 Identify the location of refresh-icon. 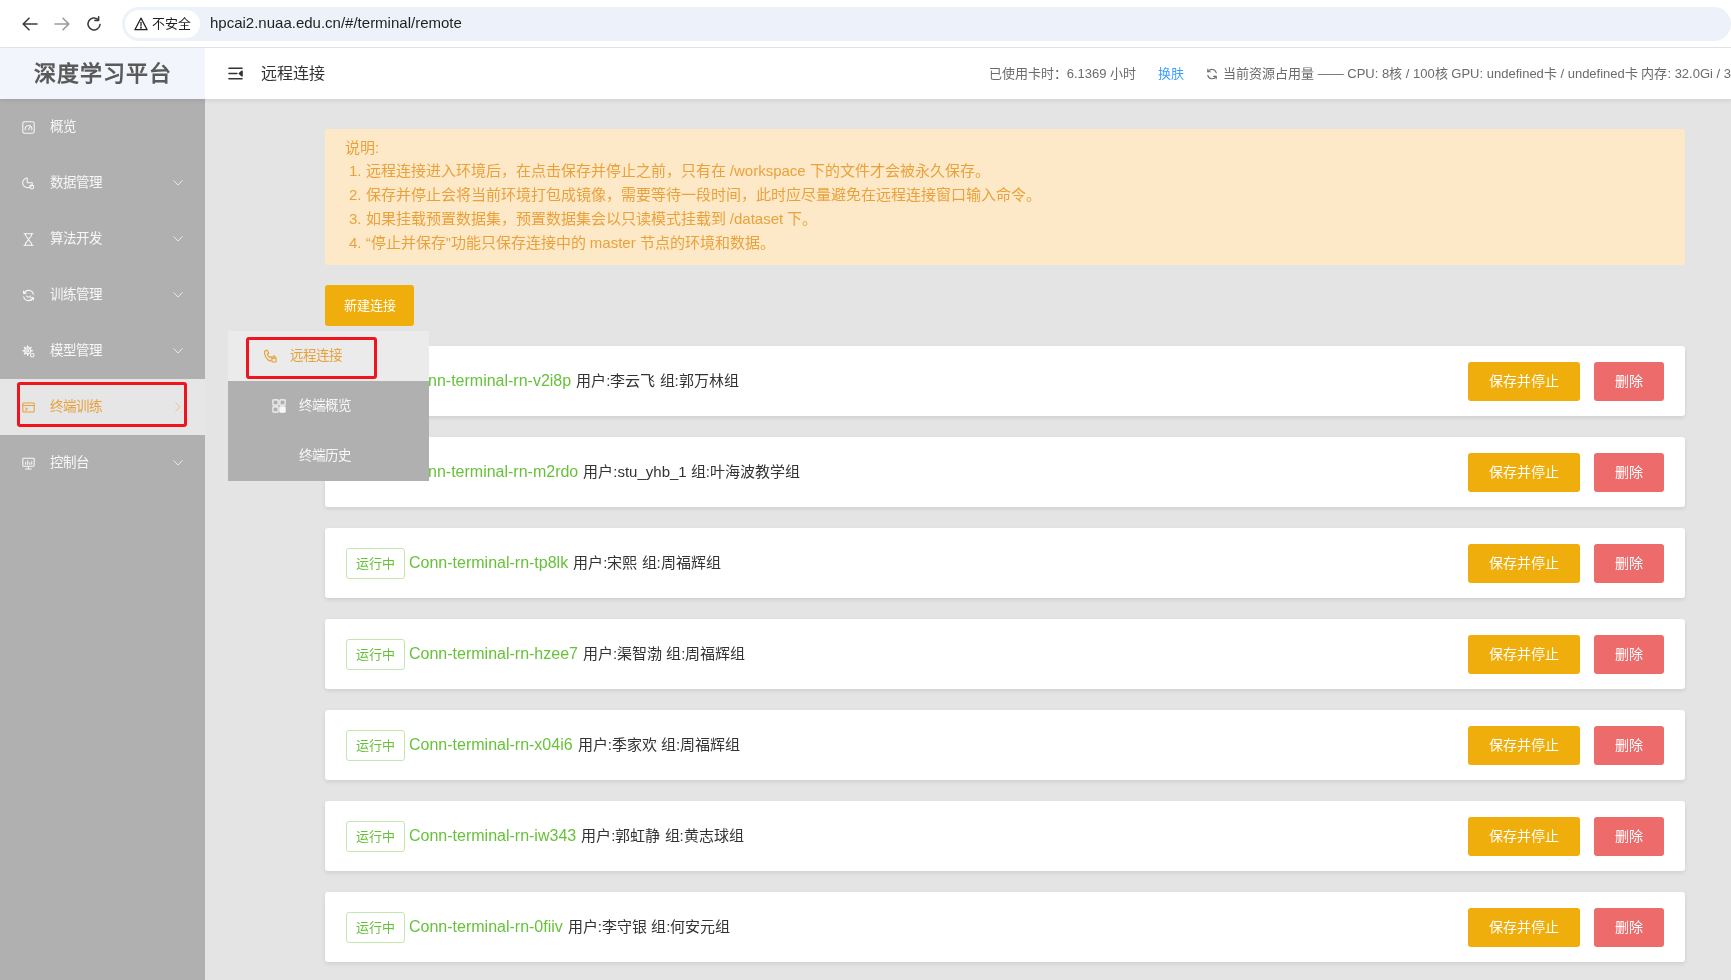
(1212, 73).